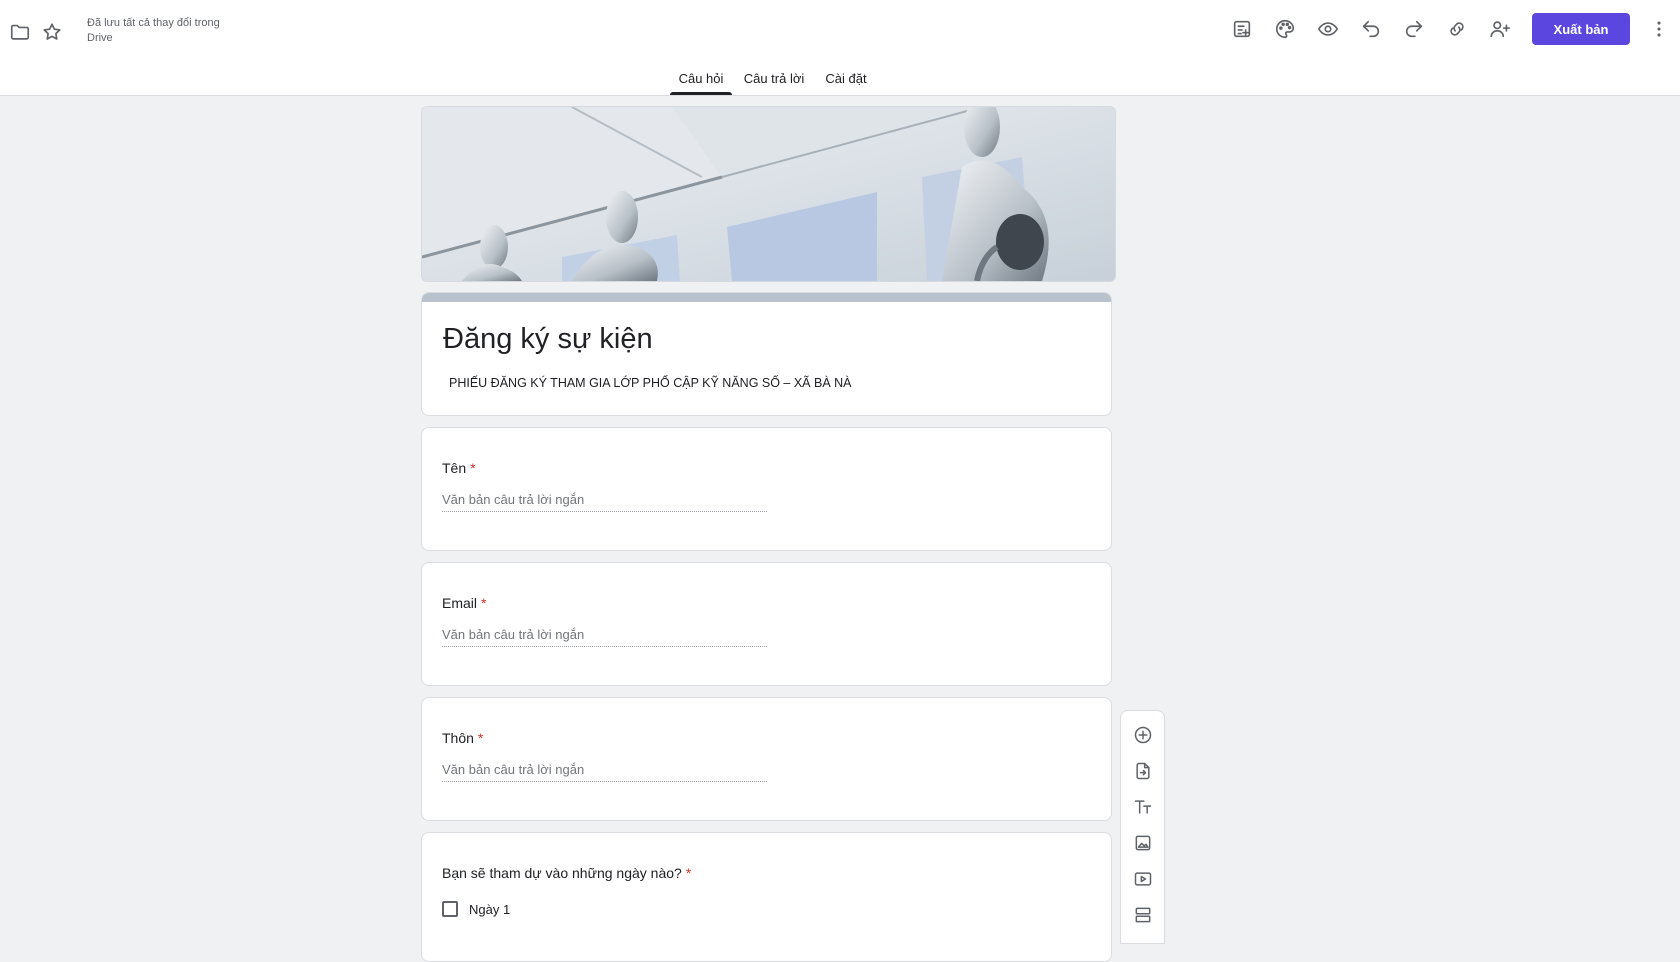  I want to click on tab-responses: Câu trả lời, so click(774, 78).